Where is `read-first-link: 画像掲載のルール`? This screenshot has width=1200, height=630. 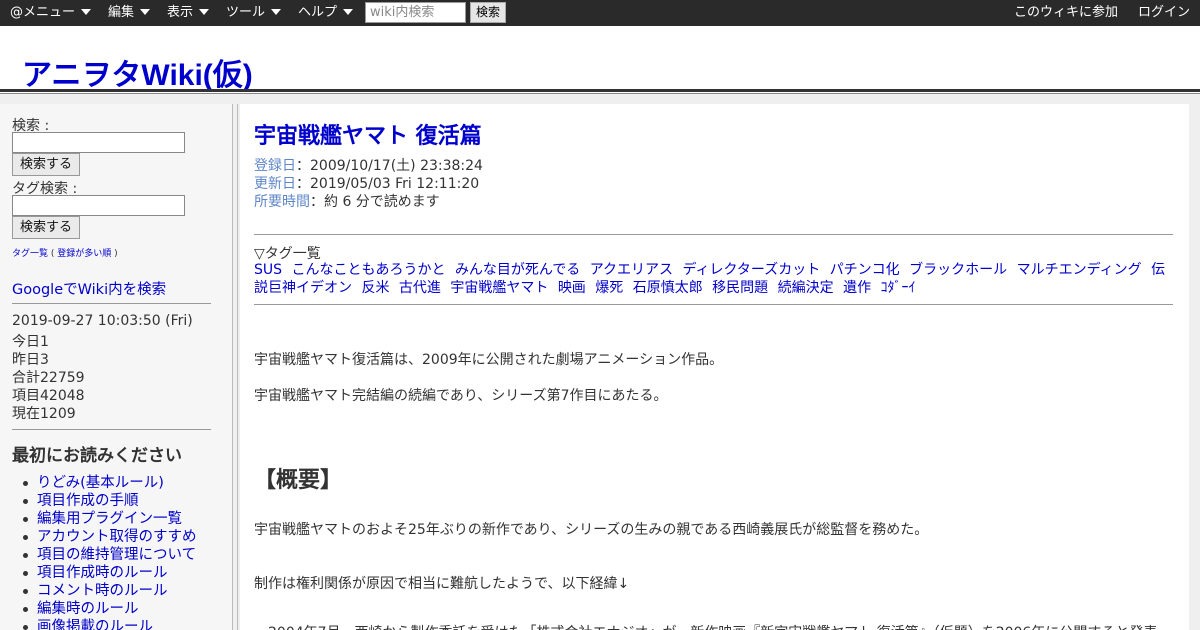 read-first-link: 画像掲載のルール is located at coordinates (95, 624).